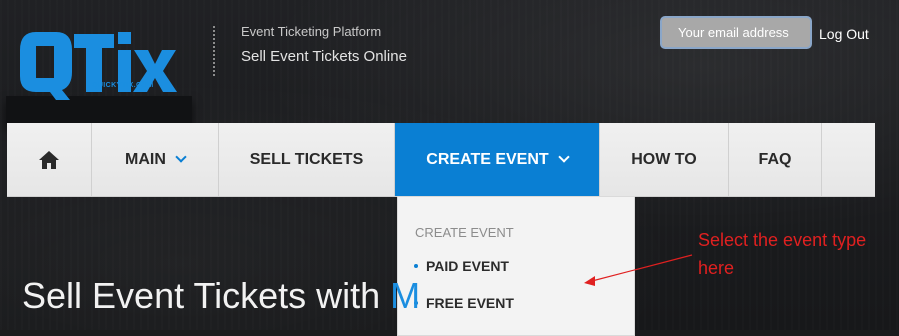 Image resolution: width=899 pixels, height=336 pixels. Describe the element at coordinates (782, 254) in the screenshot. I see `annotation-text: Select the event type here` at that location.